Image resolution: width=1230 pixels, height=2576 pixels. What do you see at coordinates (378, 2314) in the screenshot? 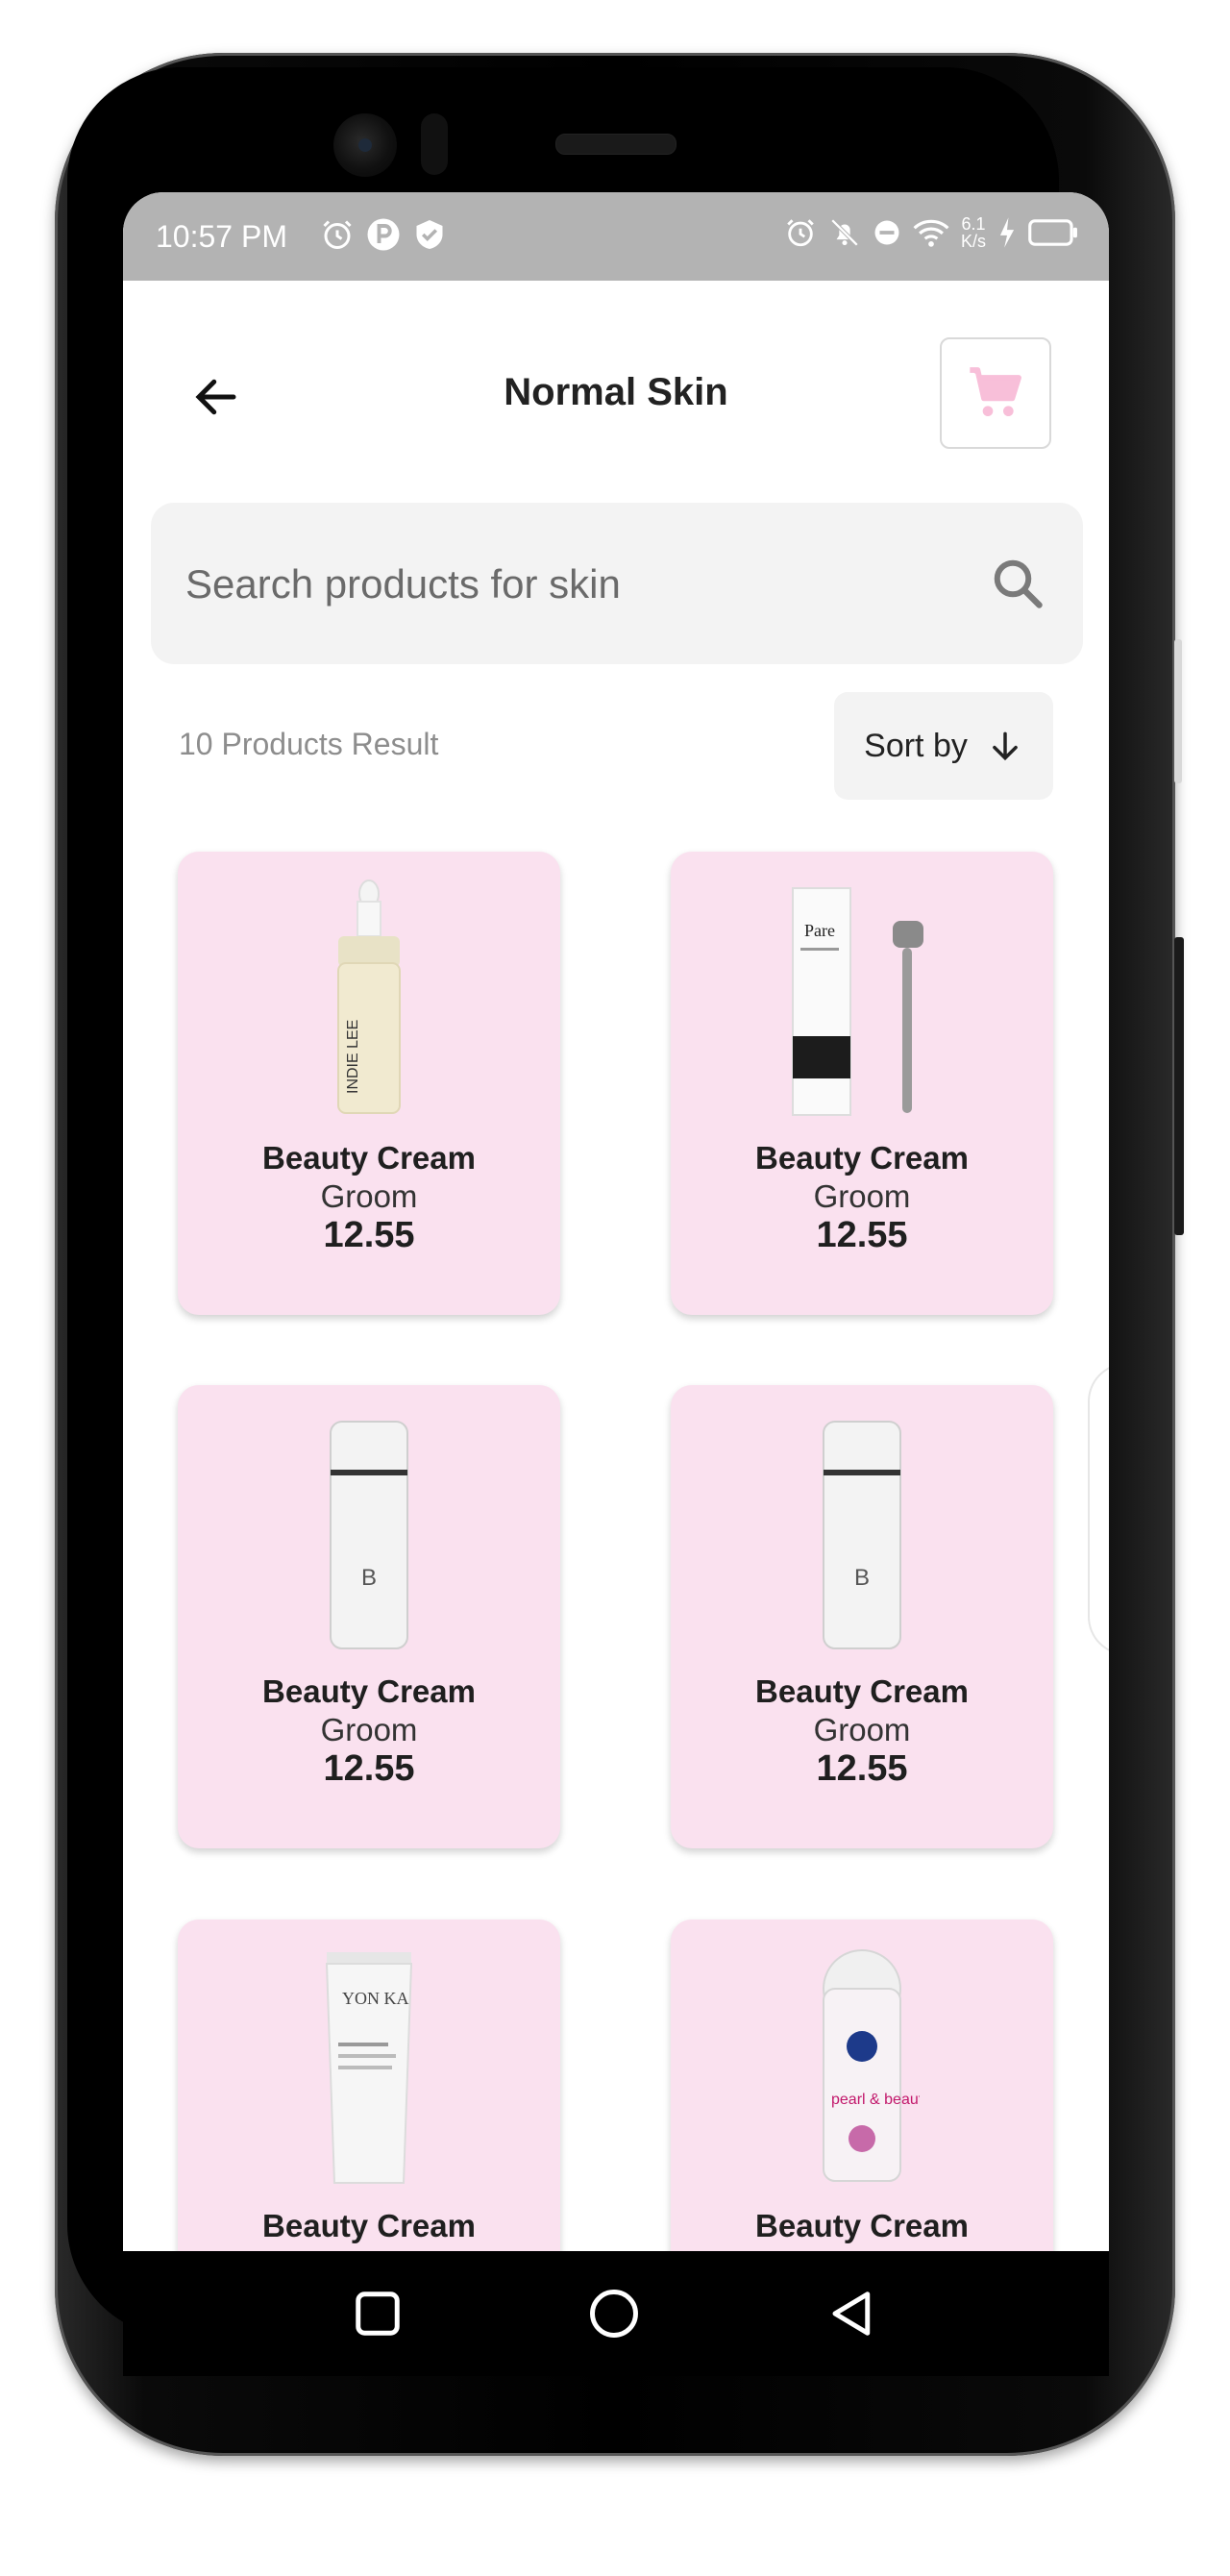
I see `square-recent-icon` at bounding box center [378, 2314].